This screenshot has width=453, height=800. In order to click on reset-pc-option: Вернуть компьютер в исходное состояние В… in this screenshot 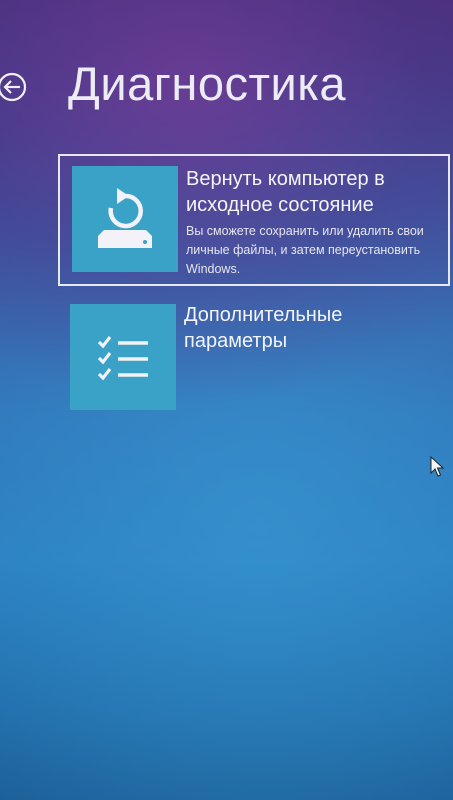, I will do `click(254, 220)`.